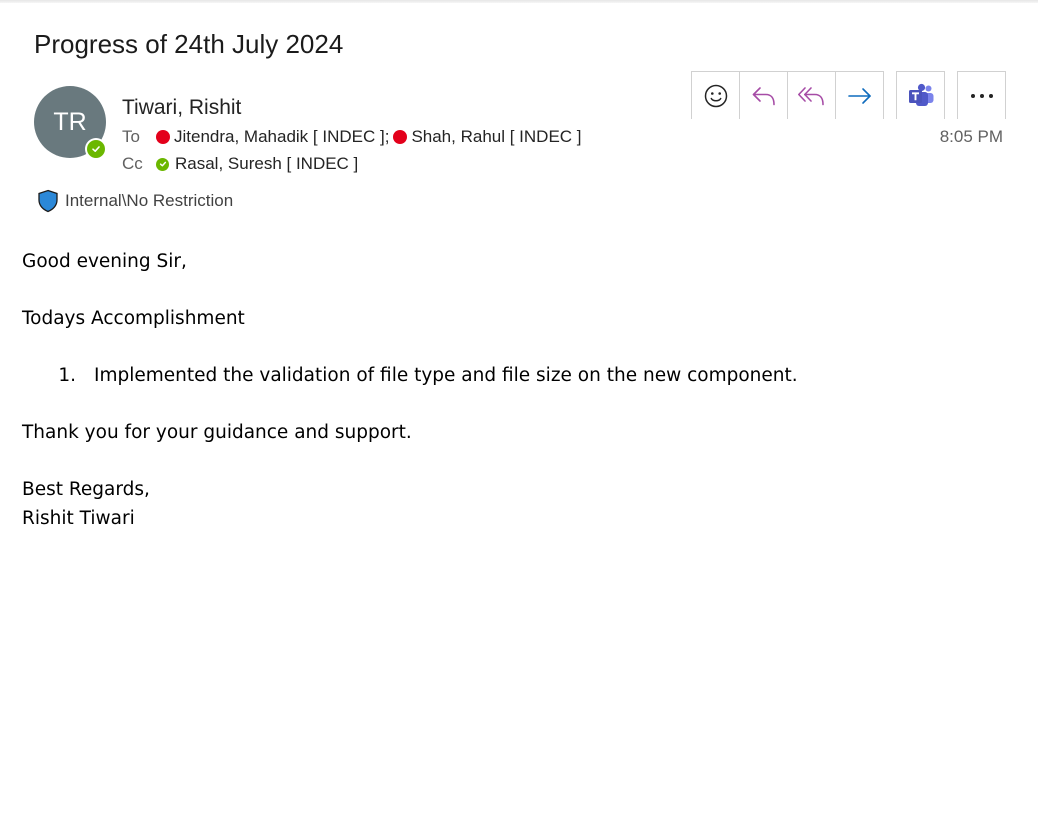 The image size is (1038, 826). I want to click on more-group, so click(981, 95).